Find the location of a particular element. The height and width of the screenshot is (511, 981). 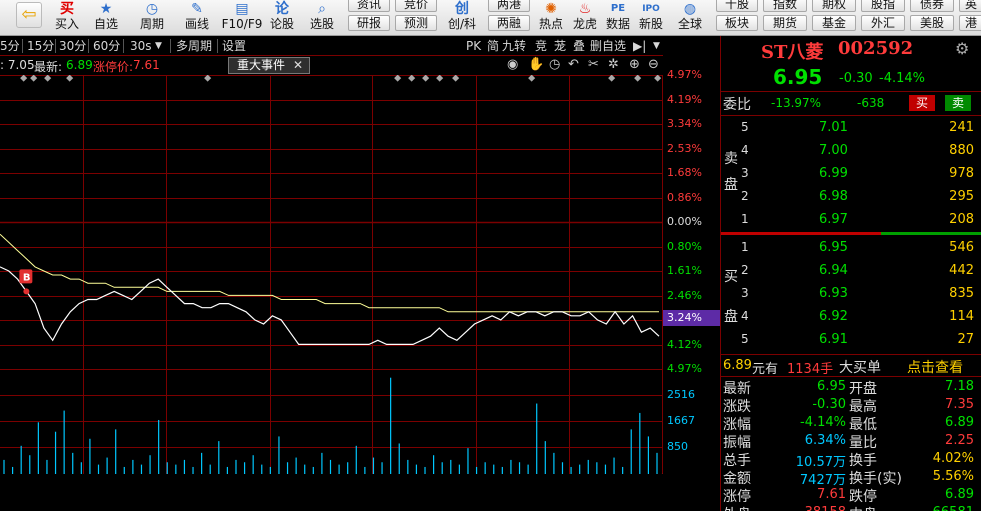

gear-icon: ⚙ is located at coordinates (962, 48).